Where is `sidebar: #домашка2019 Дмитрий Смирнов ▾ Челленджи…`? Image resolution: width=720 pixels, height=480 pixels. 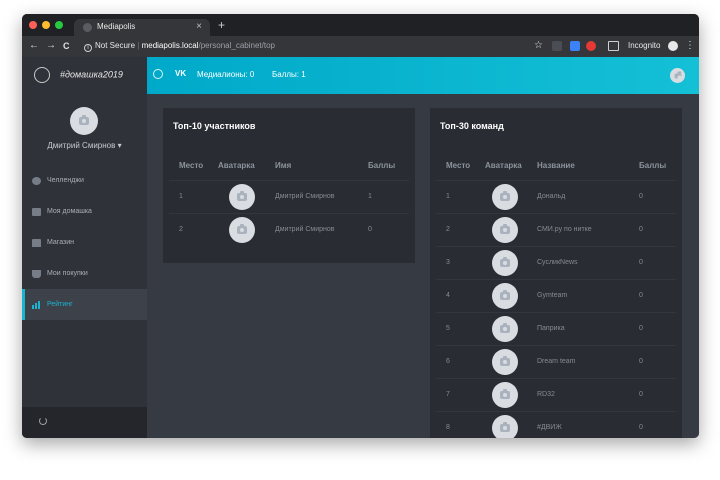
sidebar: #домашка2019 Дмитрий Смирнов ▾ Челленджи… is located at coordinates (84, 247).